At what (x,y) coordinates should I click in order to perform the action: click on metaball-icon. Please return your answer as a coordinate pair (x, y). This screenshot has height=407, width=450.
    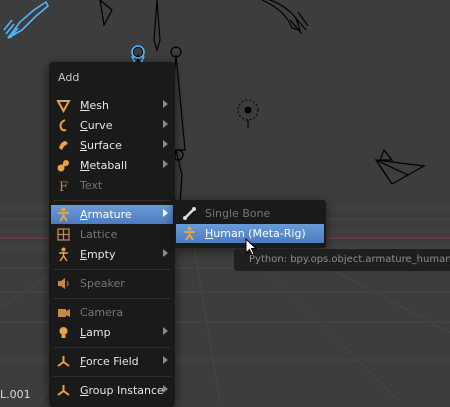
    Looking at the image, I should click on (63, 166).